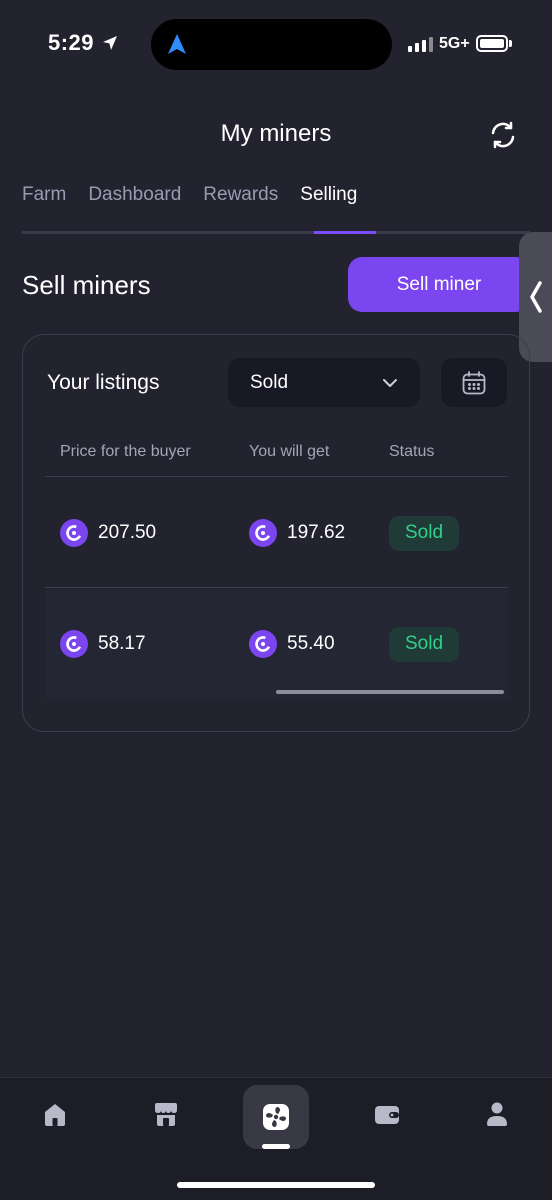 The image size is (552, 1200). Describe the element at coordinates (420, 44) in the screenshot. I see `signal-icon` at that location.